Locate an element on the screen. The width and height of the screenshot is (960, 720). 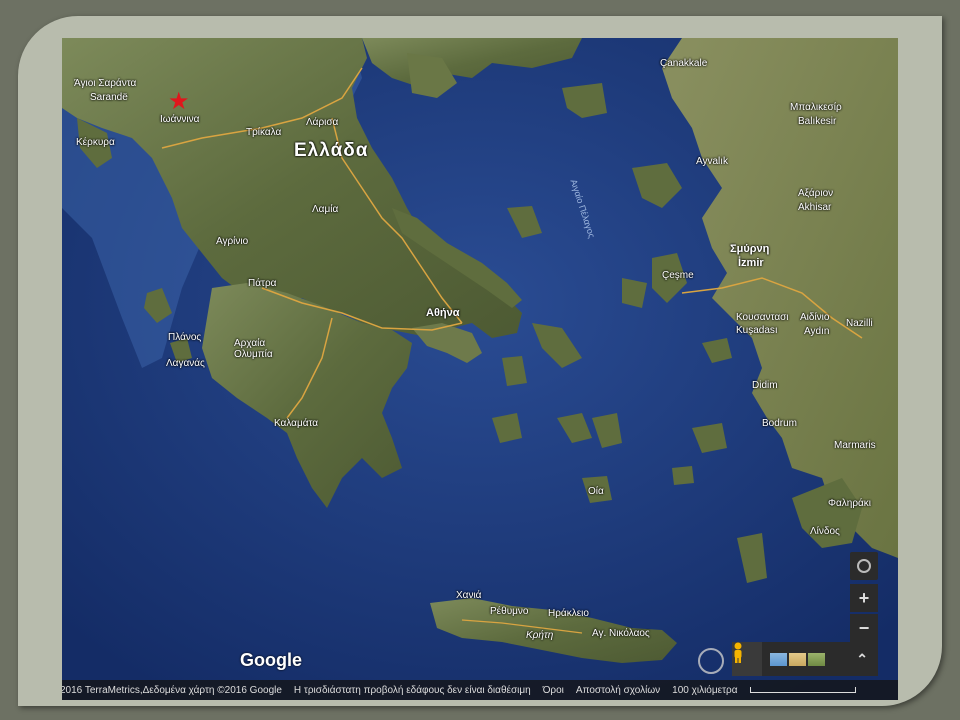
place-label: Τρίκαλα is located at coordinates (264, 132).